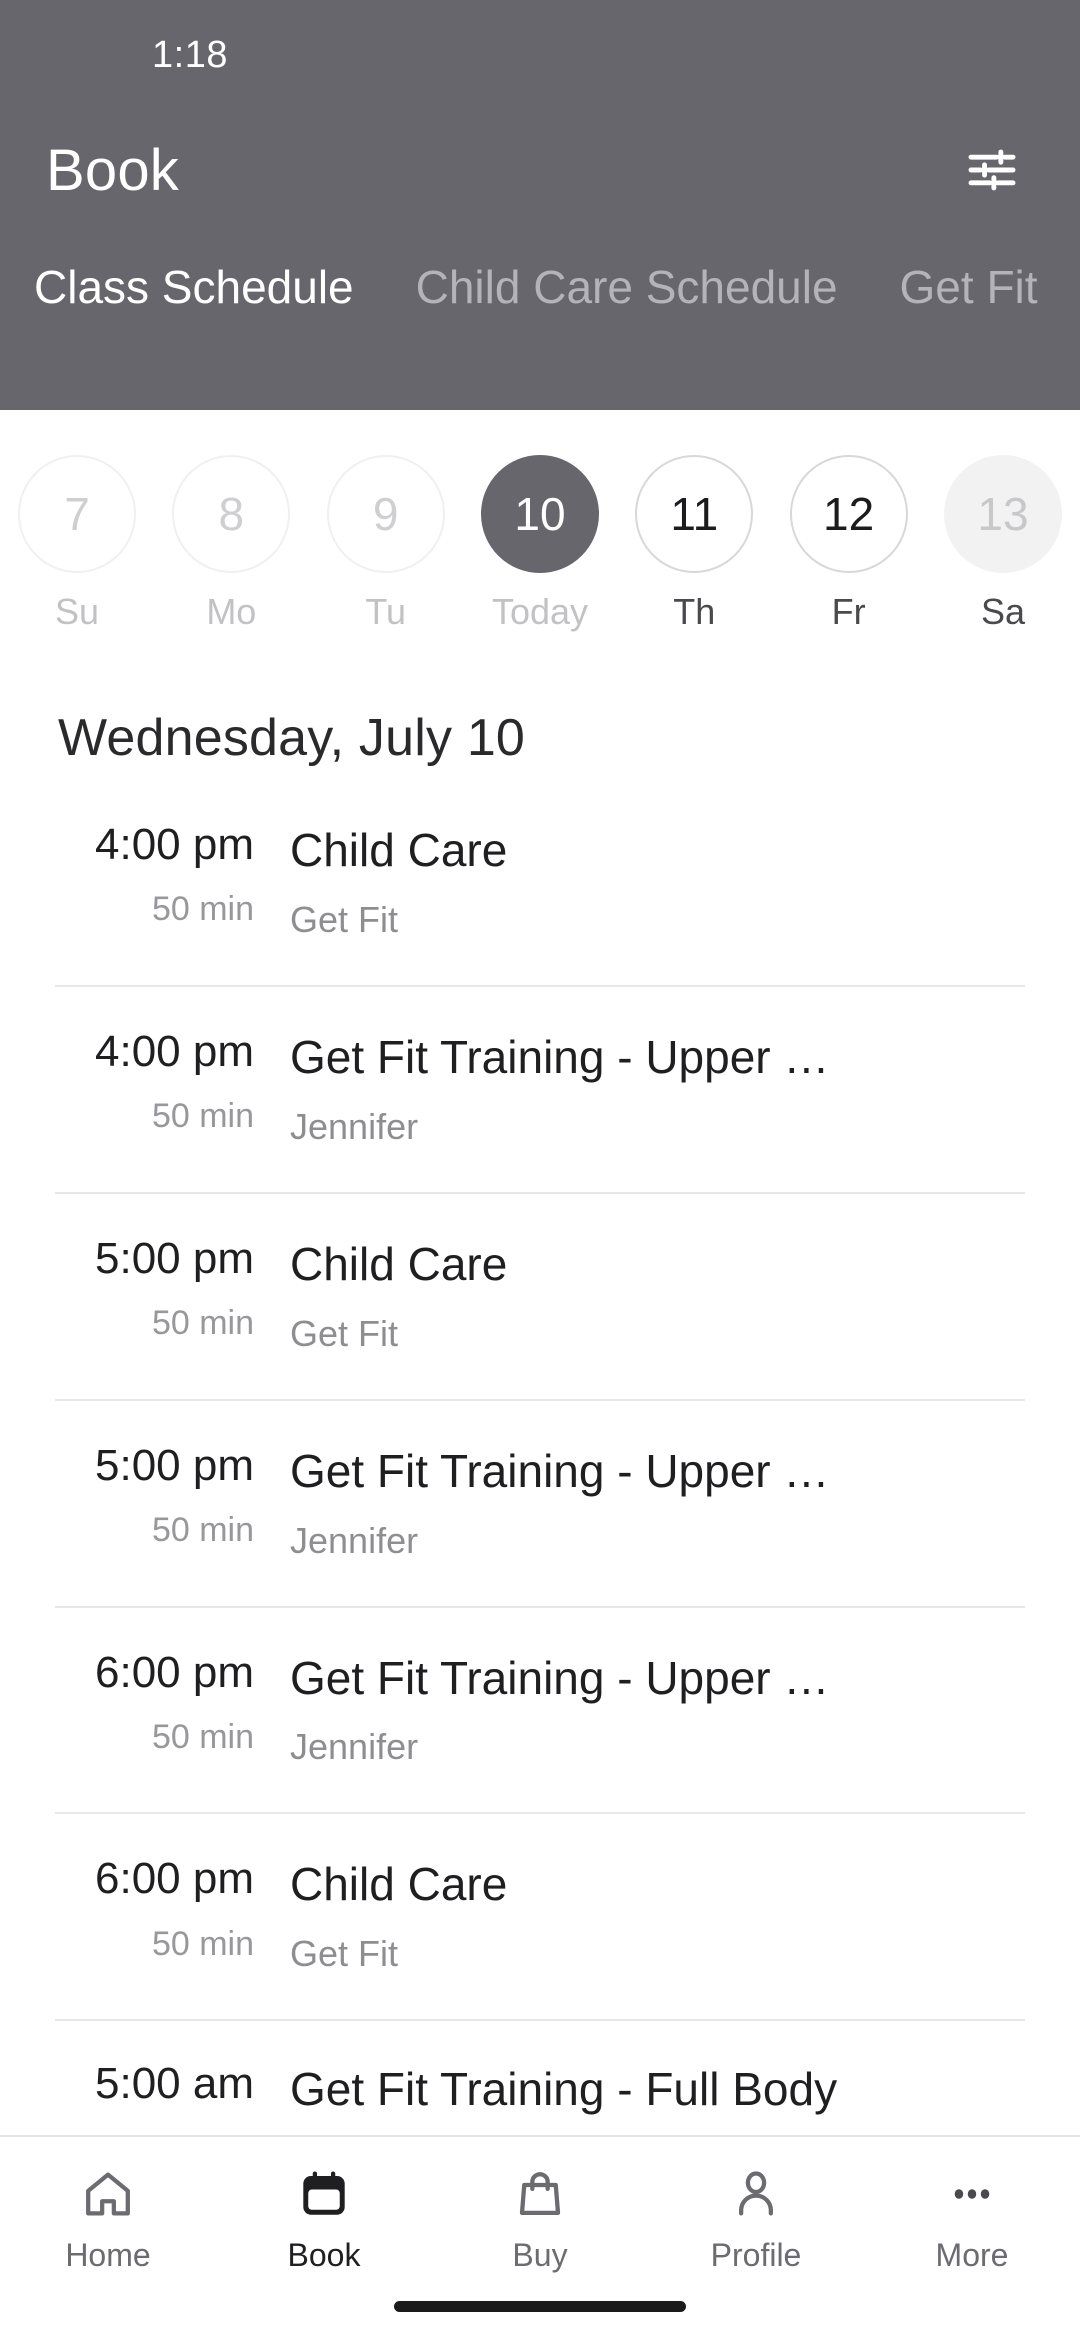  I want to click on nav-item-buy: Buy, so click(540, 2218).